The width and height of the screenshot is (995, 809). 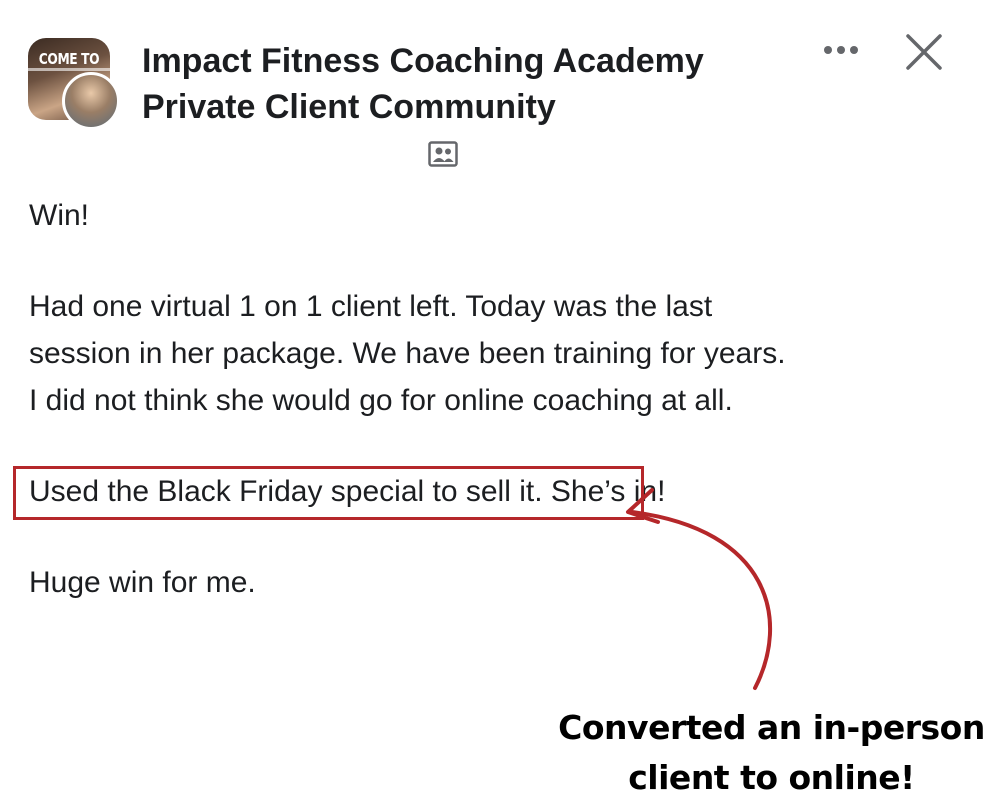 I want to click on close-button, so click(x=924, y=52).